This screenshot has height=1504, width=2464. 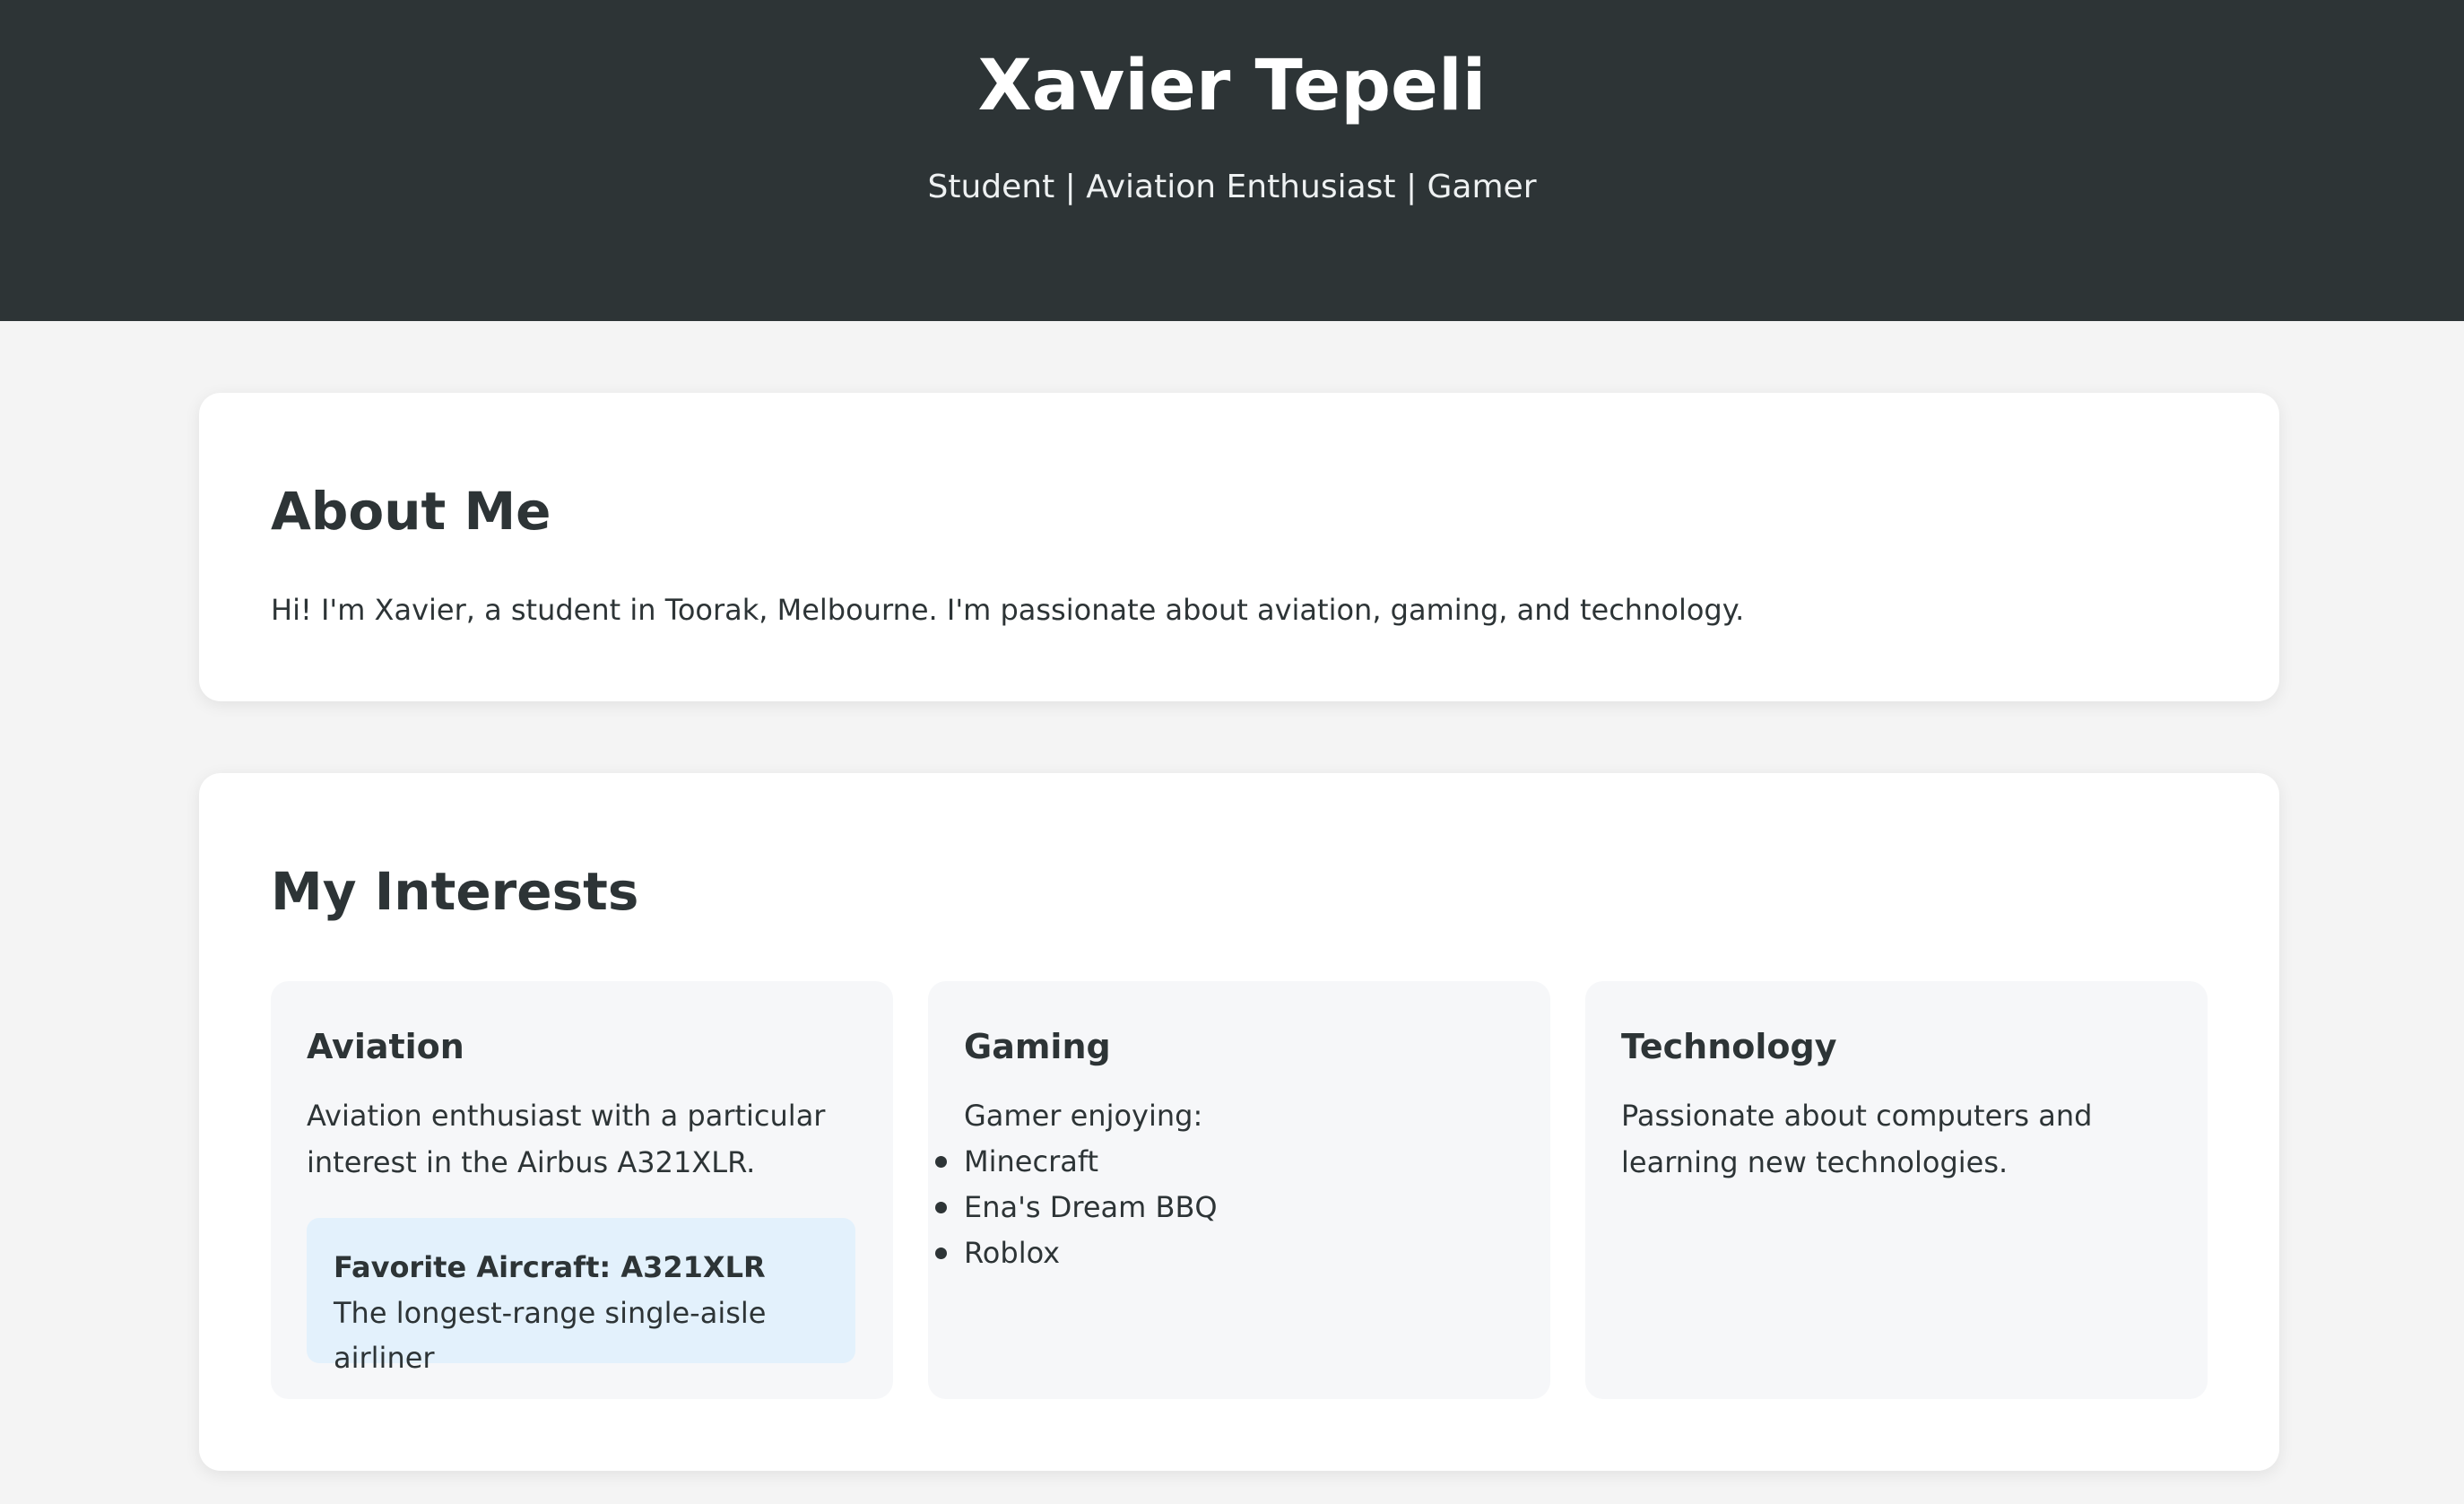 What do you see at coordinates (1076, 1253) in the screenshot?
I see `list-item: Roblox` at bounding box center [1076, 1253].